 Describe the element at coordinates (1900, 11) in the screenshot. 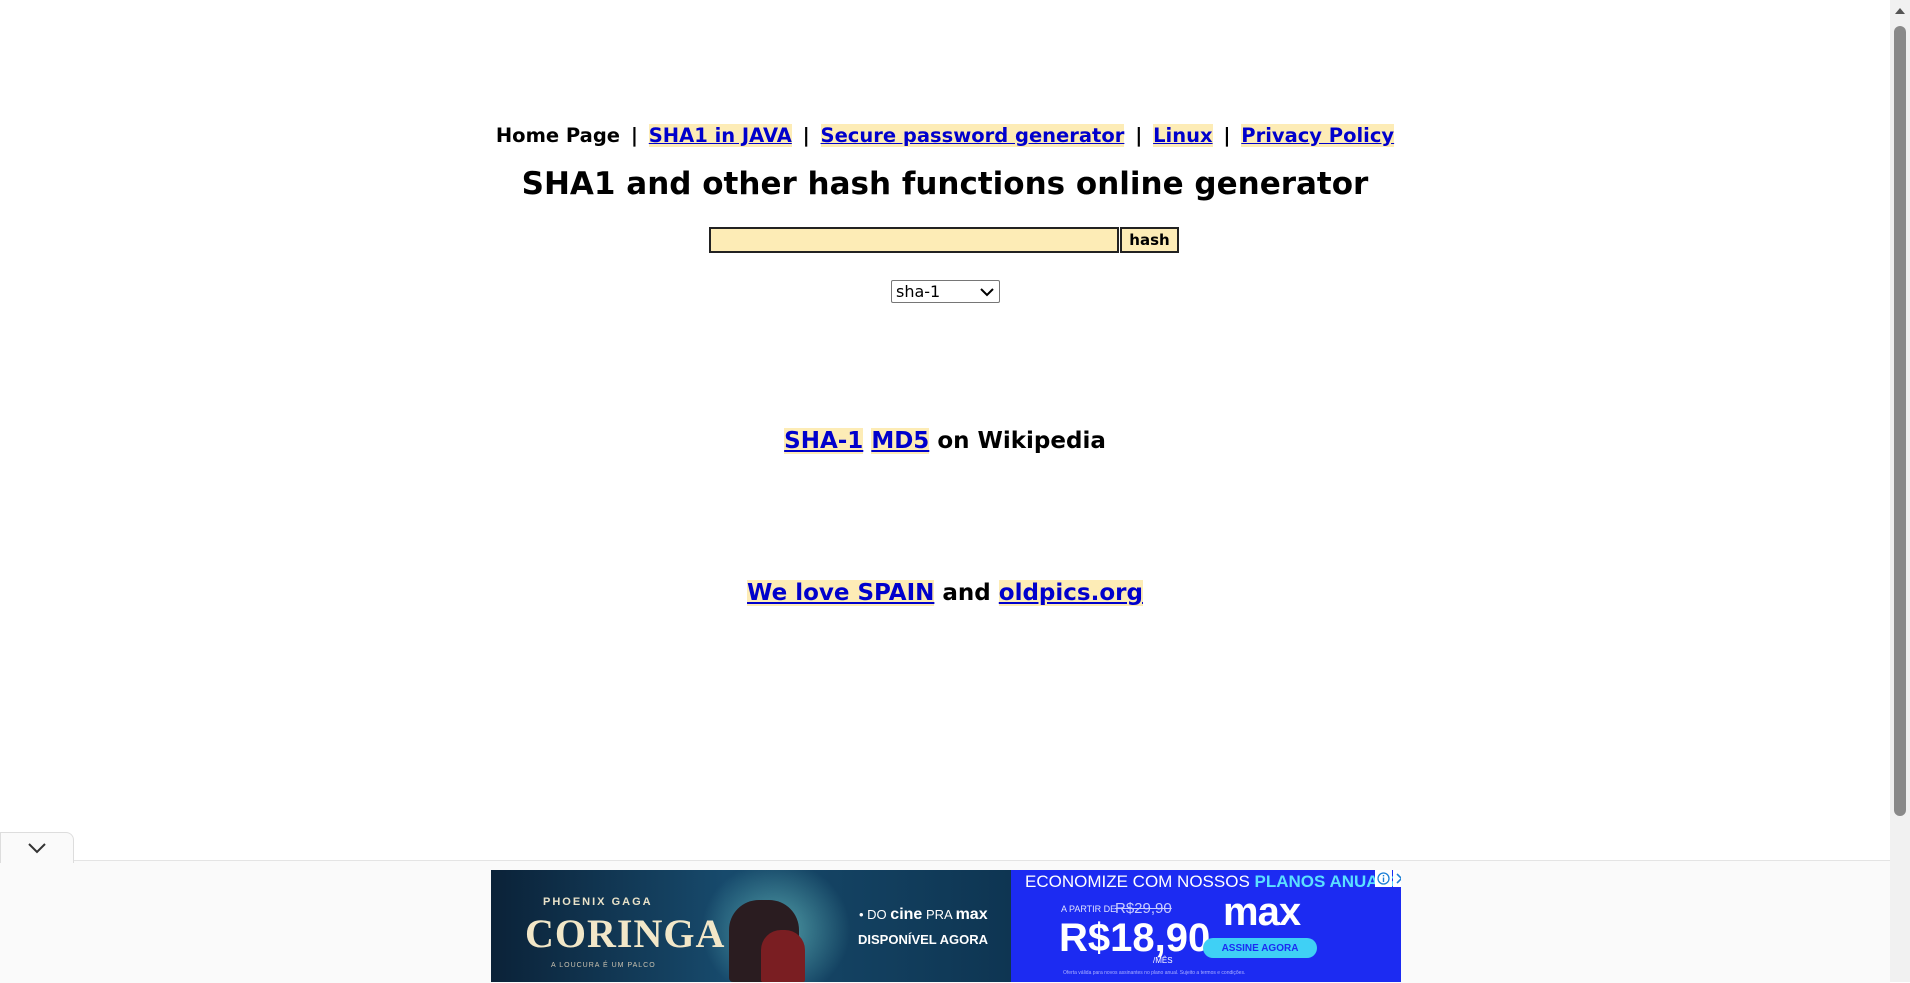

I see `scroll-up-arrow-icon` at that location.